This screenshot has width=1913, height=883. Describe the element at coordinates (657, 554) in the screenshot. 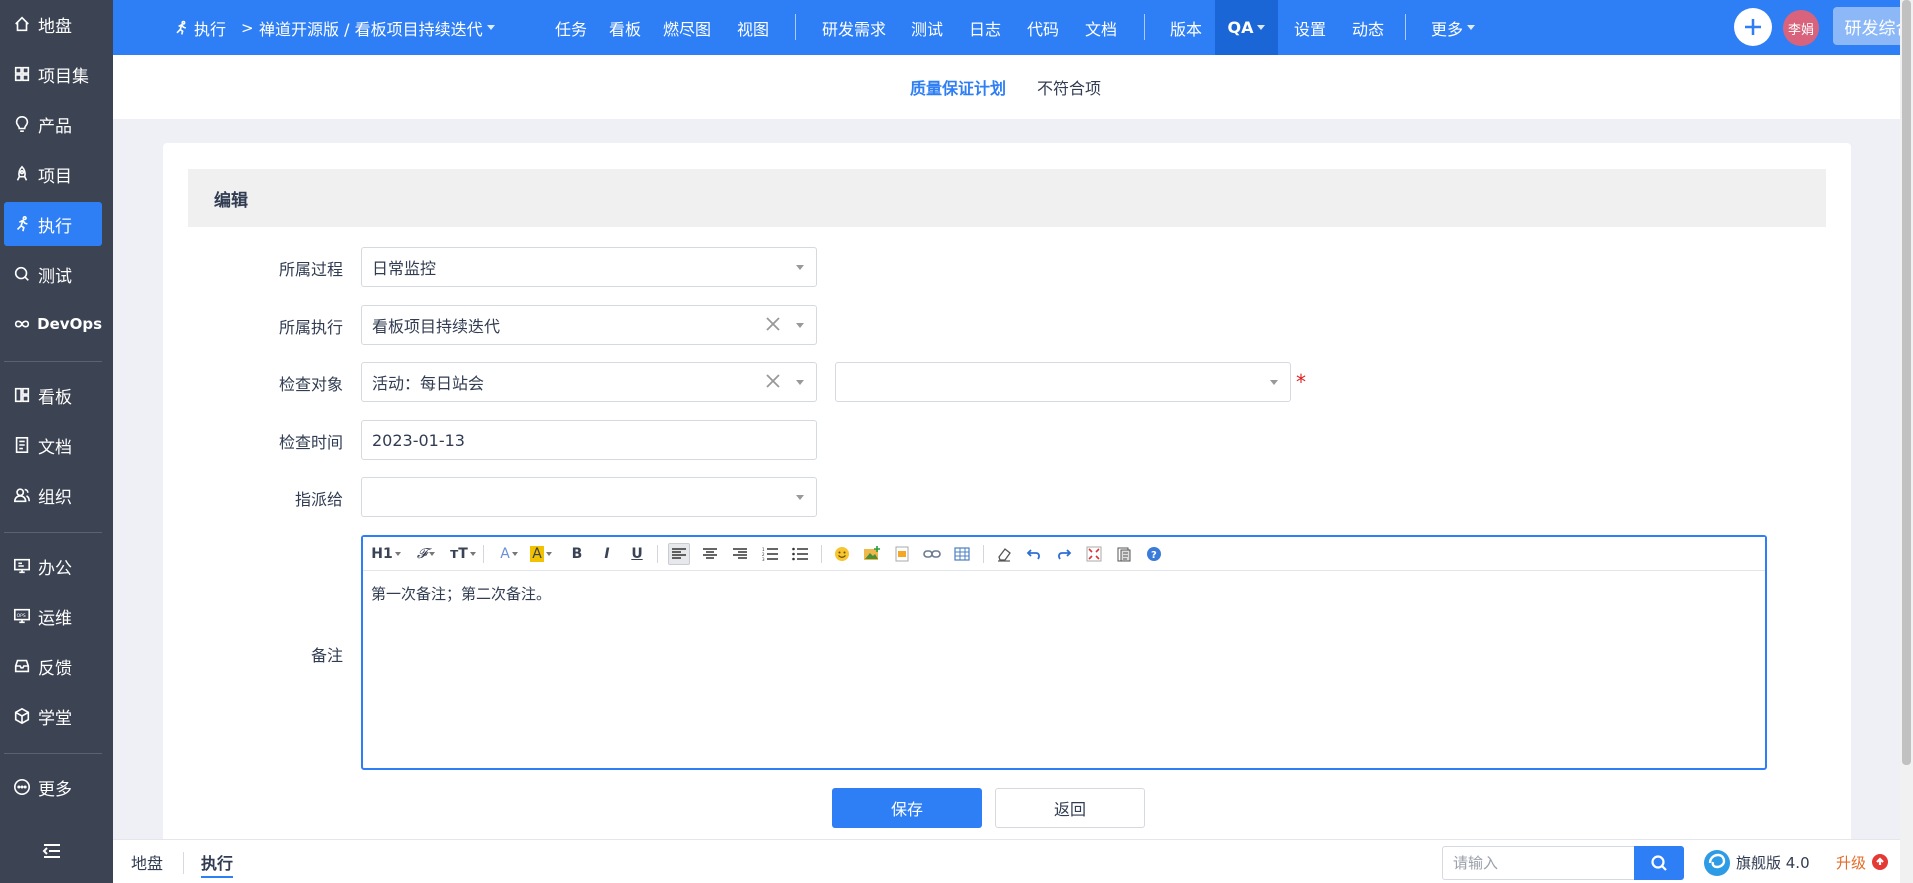

I see `toolbar-separator` at that location.